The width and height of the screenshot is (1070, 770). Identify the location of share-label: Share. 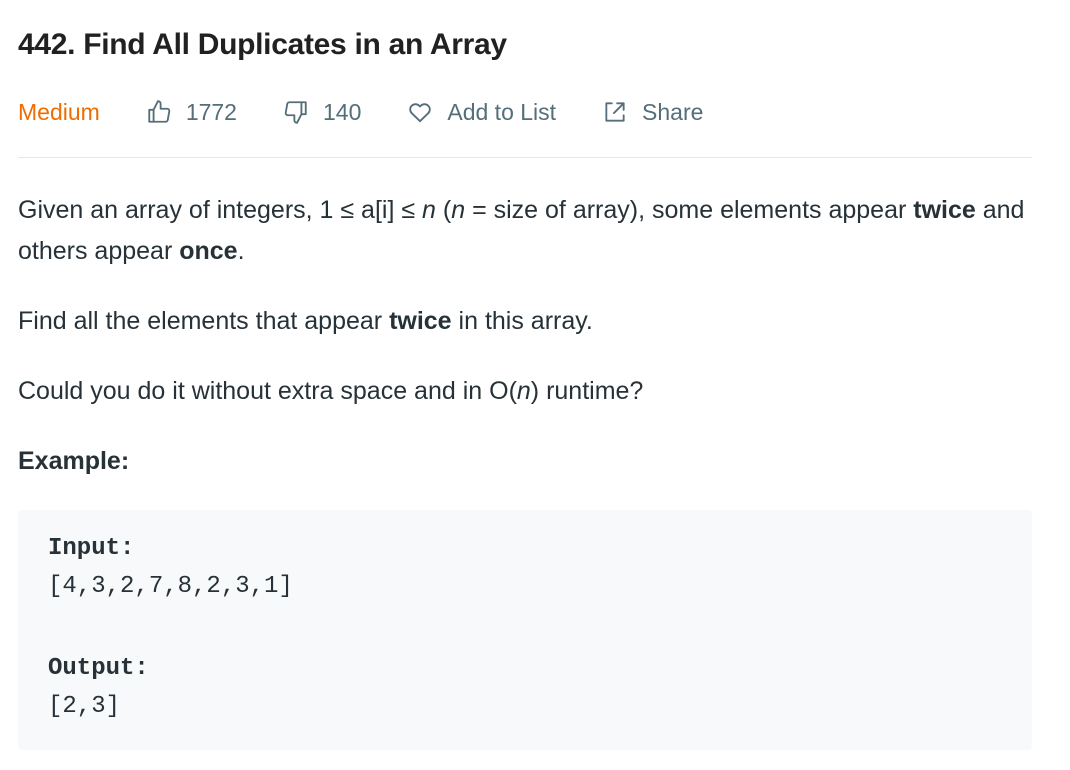
(673, 111).